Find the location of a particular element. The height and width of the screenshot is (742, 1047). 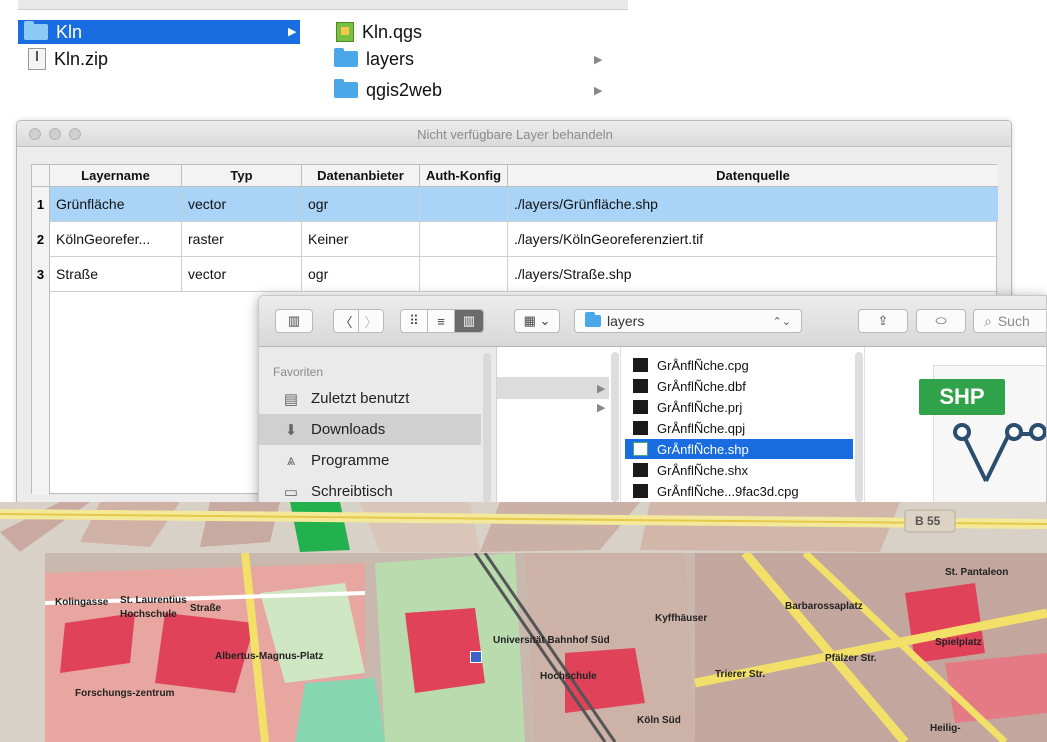

sidebar-item-programme: ⩓ Programme is located at coordinates (370, 460).